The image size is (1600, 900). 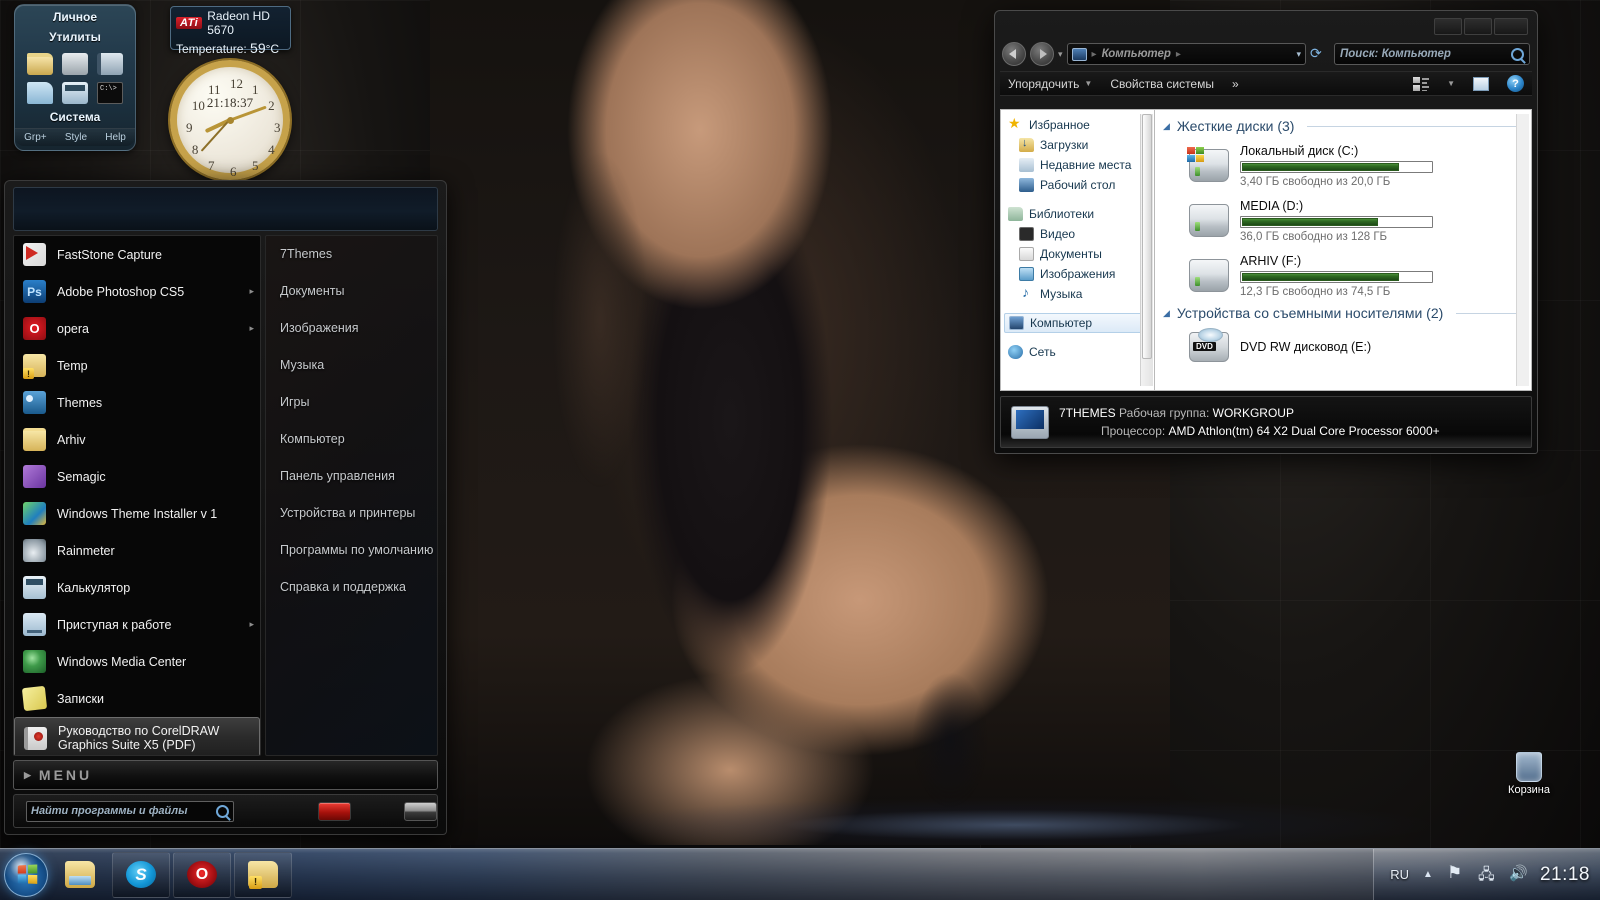 I want to click on start-menu-program-item: Windows Media Center, so click(x=137, y=661).